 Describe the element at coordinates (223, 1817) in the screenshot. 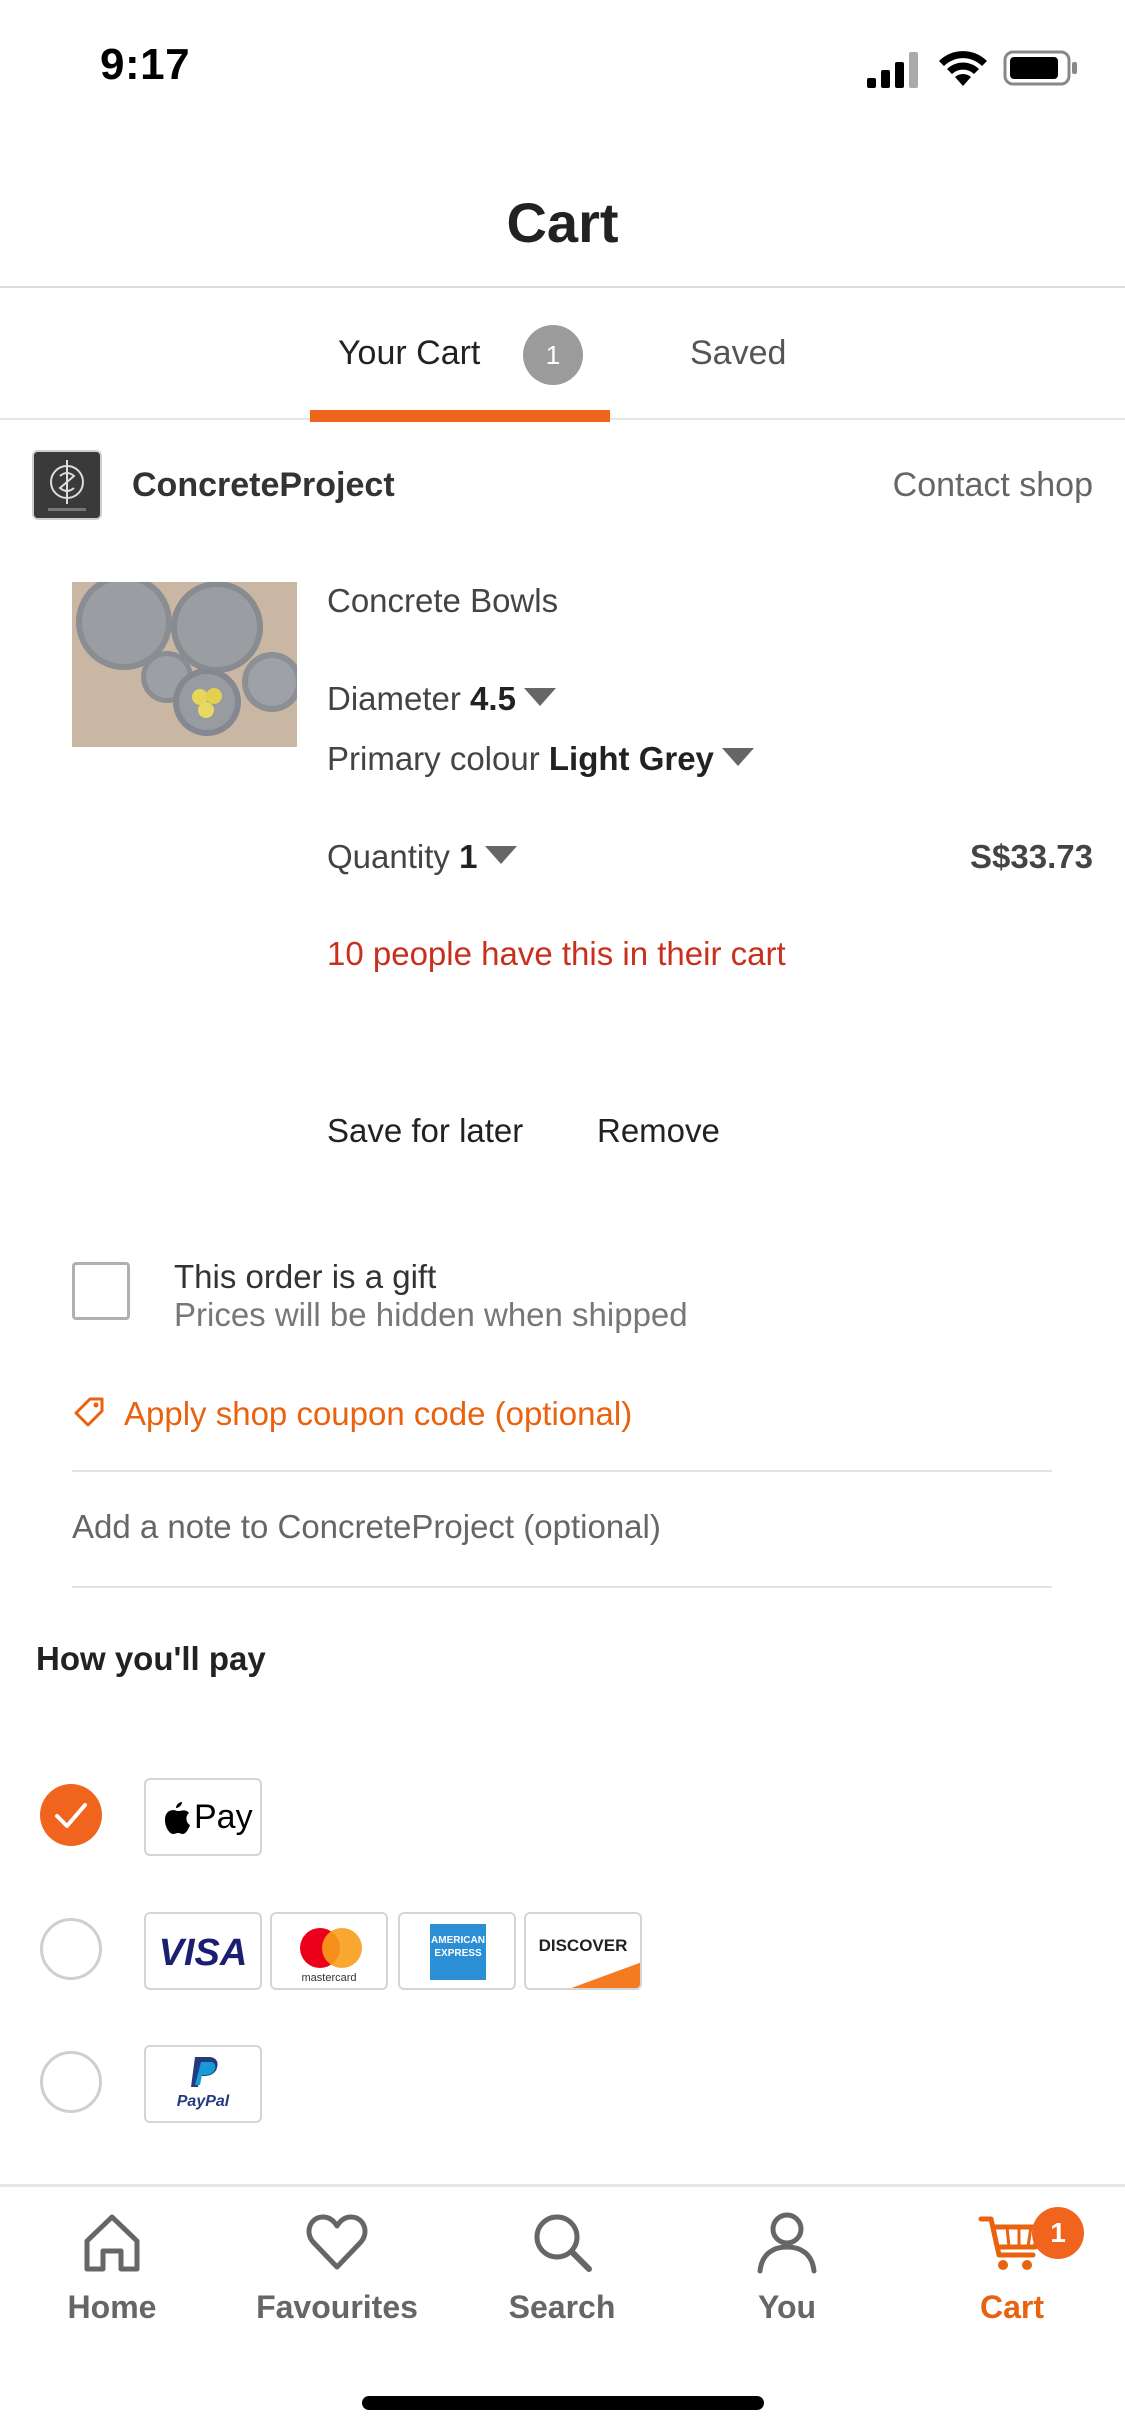

I see `apple-pay-text: Pay` at that location.